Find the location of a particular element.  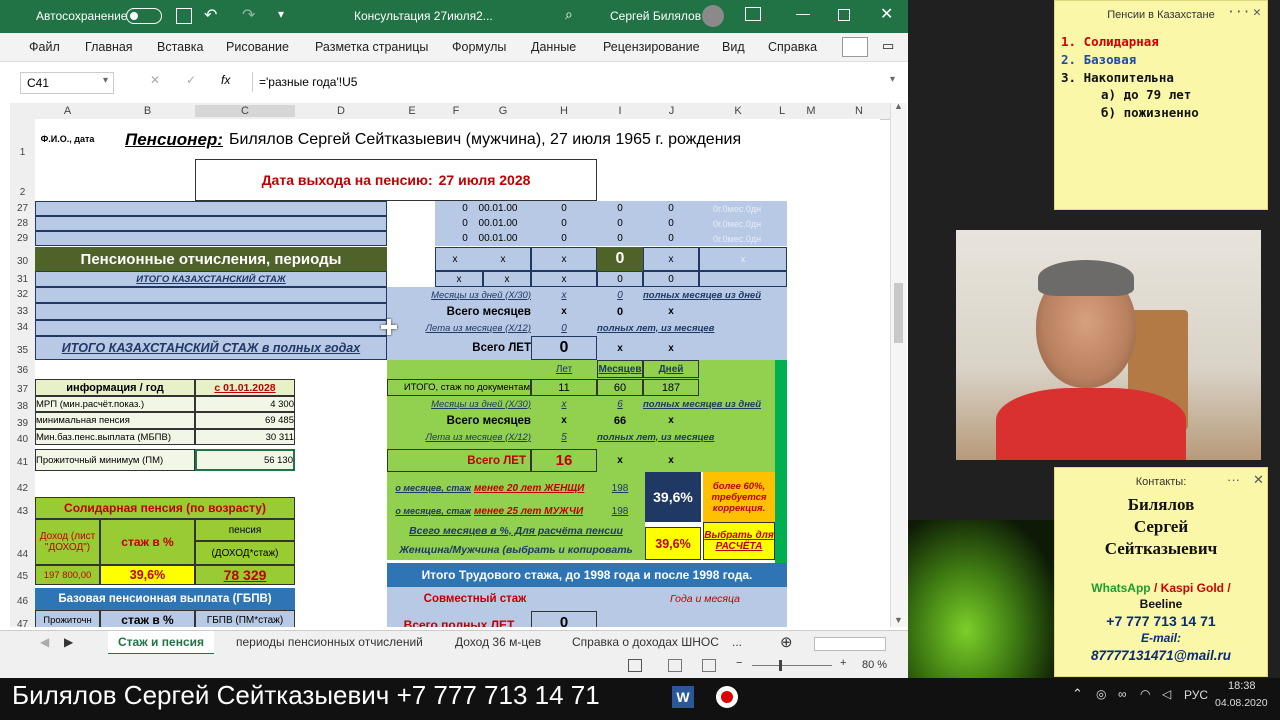

min-pension-label: минимальная пенсия is located at coordinates (115, 420).